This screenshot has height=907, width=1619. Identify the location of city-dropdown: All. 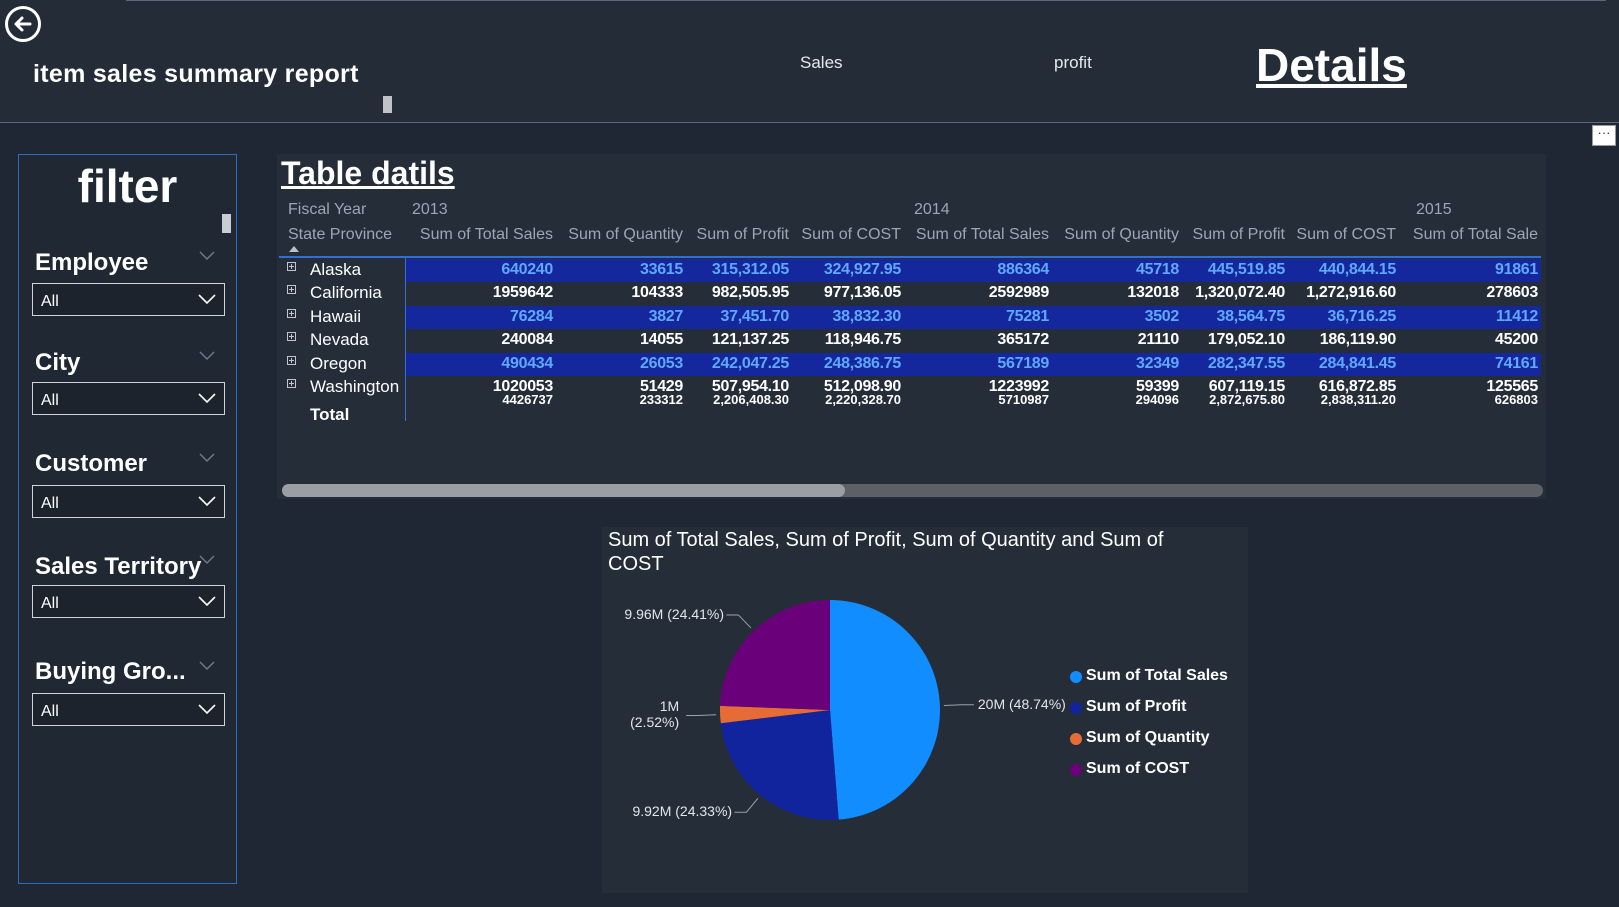
(128, 398).